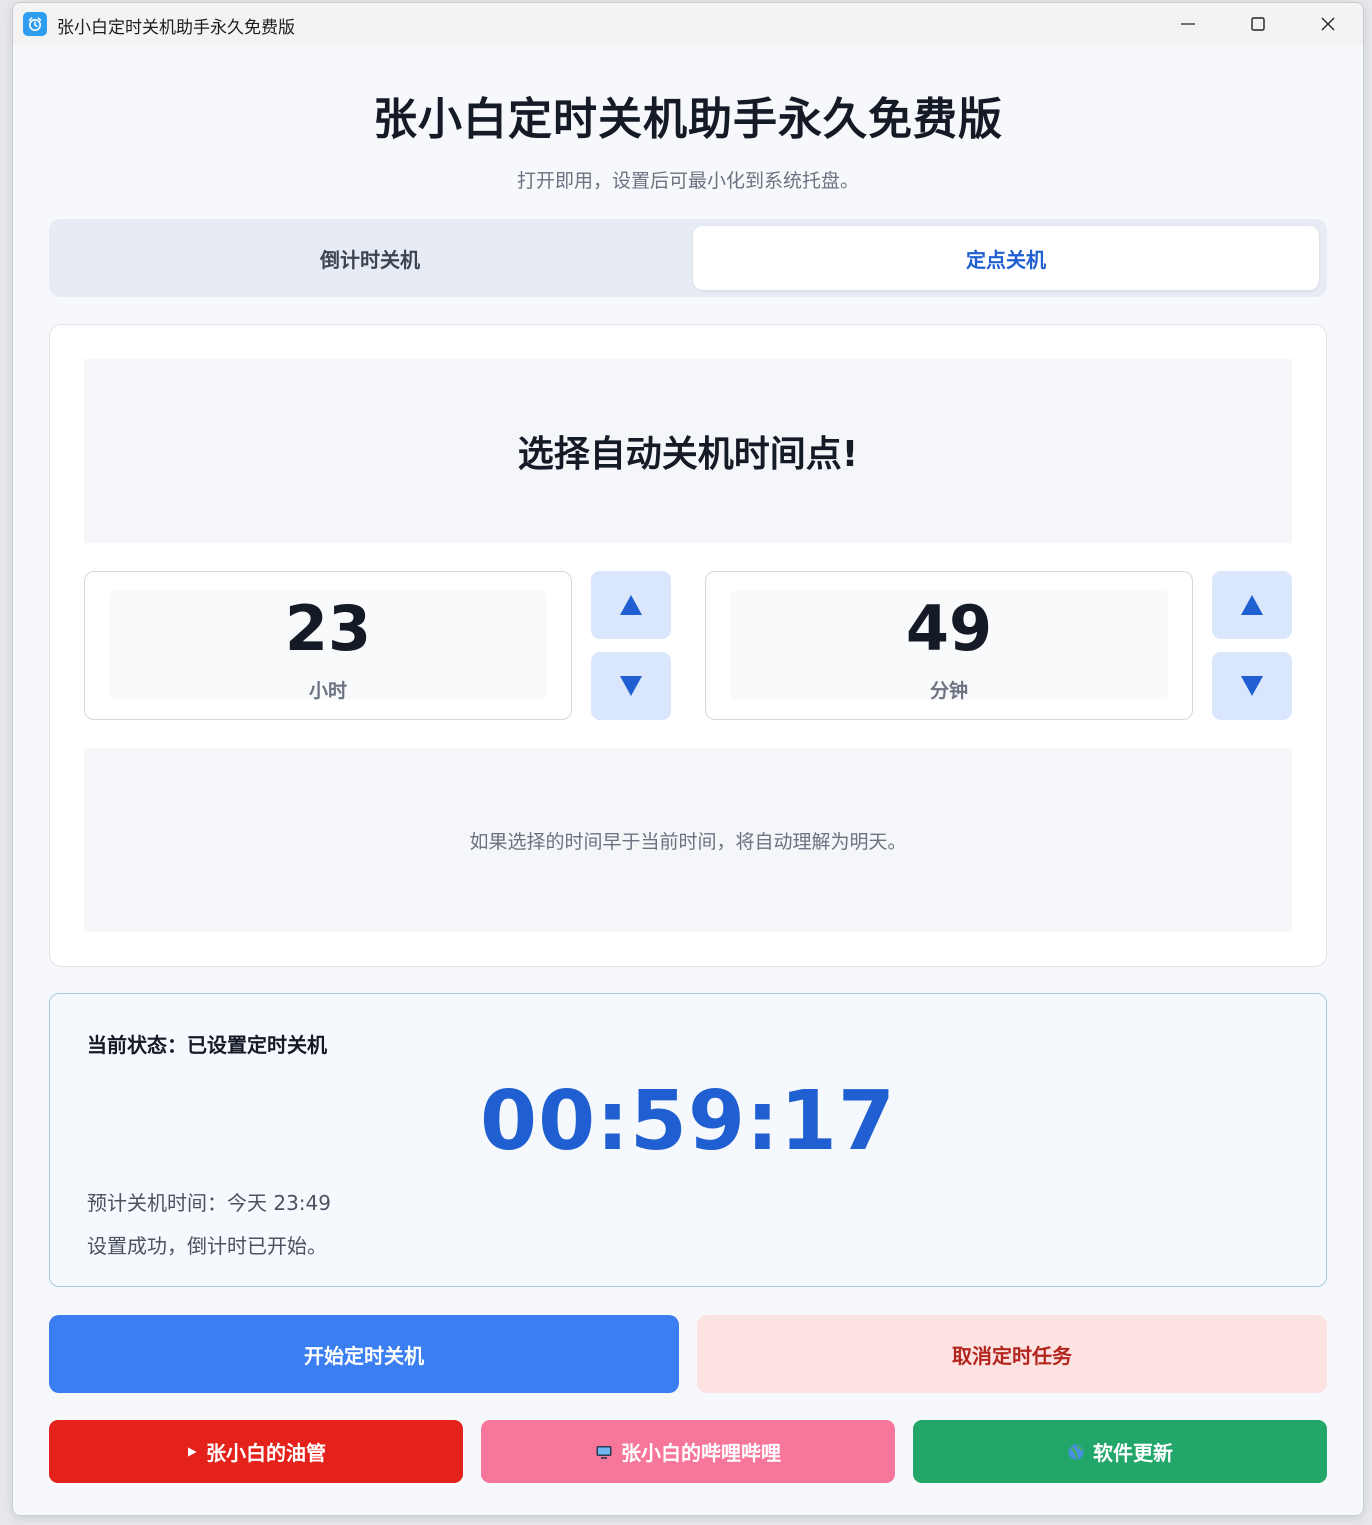 This screenshot has height=1525, width=1372. Describe the element at coordinates (209, 1203) in the screenshot. I see `expected-shutdown-time: 预计关机时间：今天 23:49` at that location.